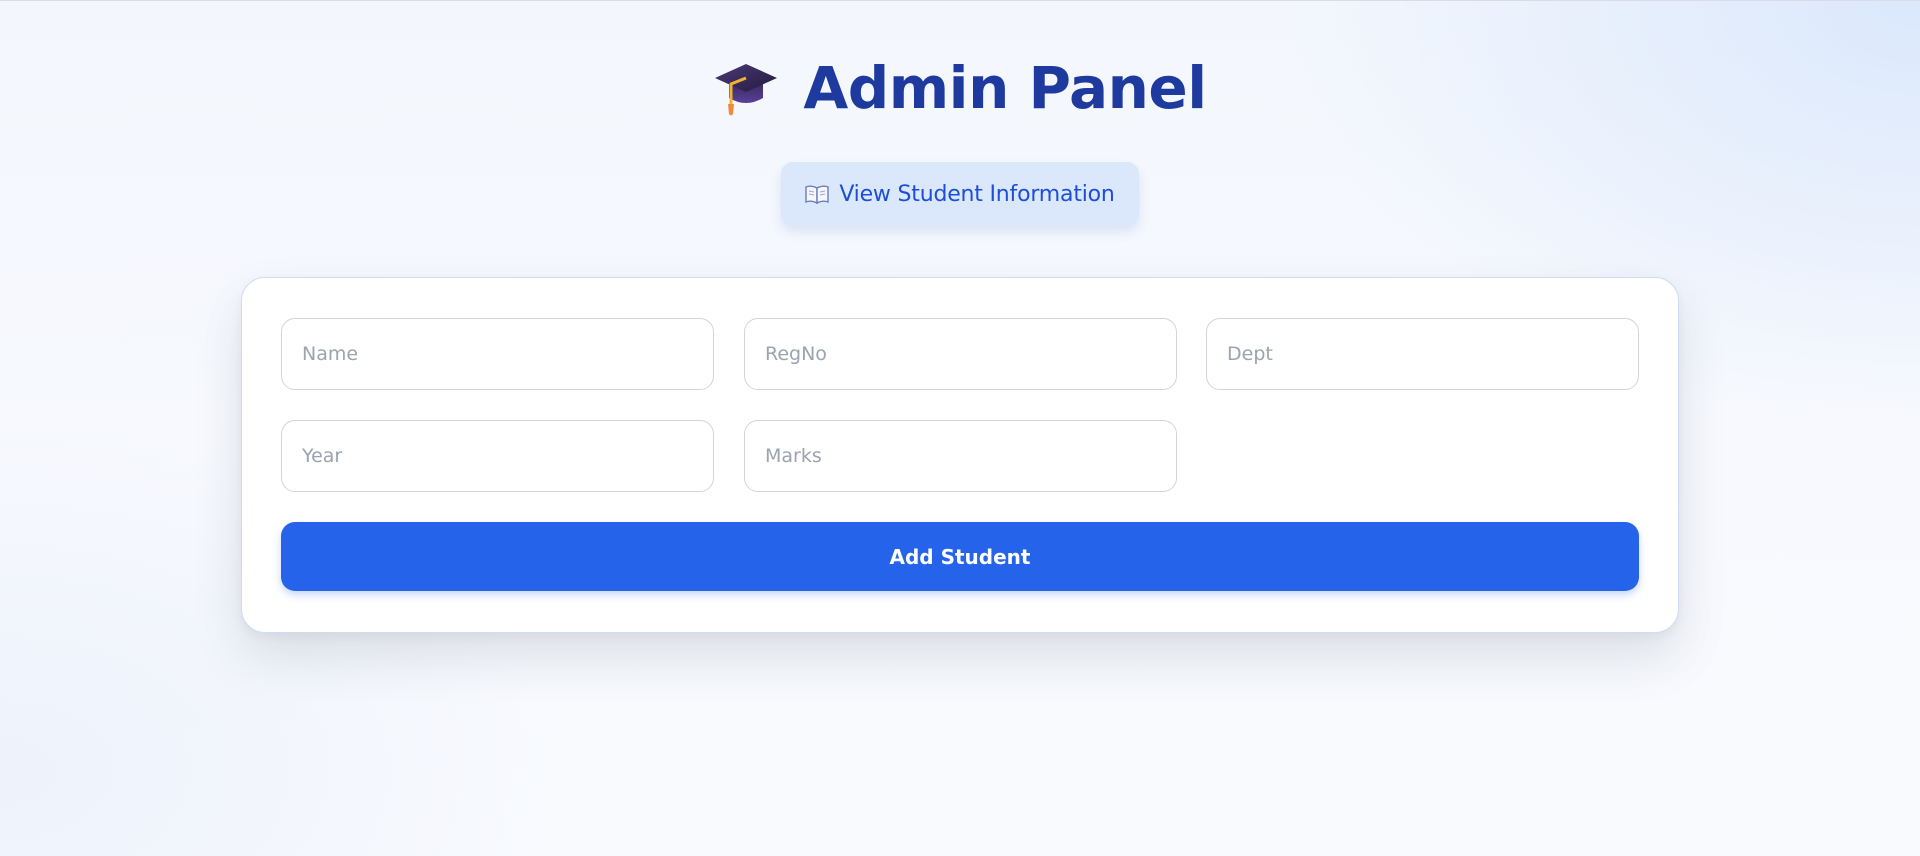 This screenshot has height=856, width=1920. I want to click on page-header: Admin Panel, so click(960, 87).